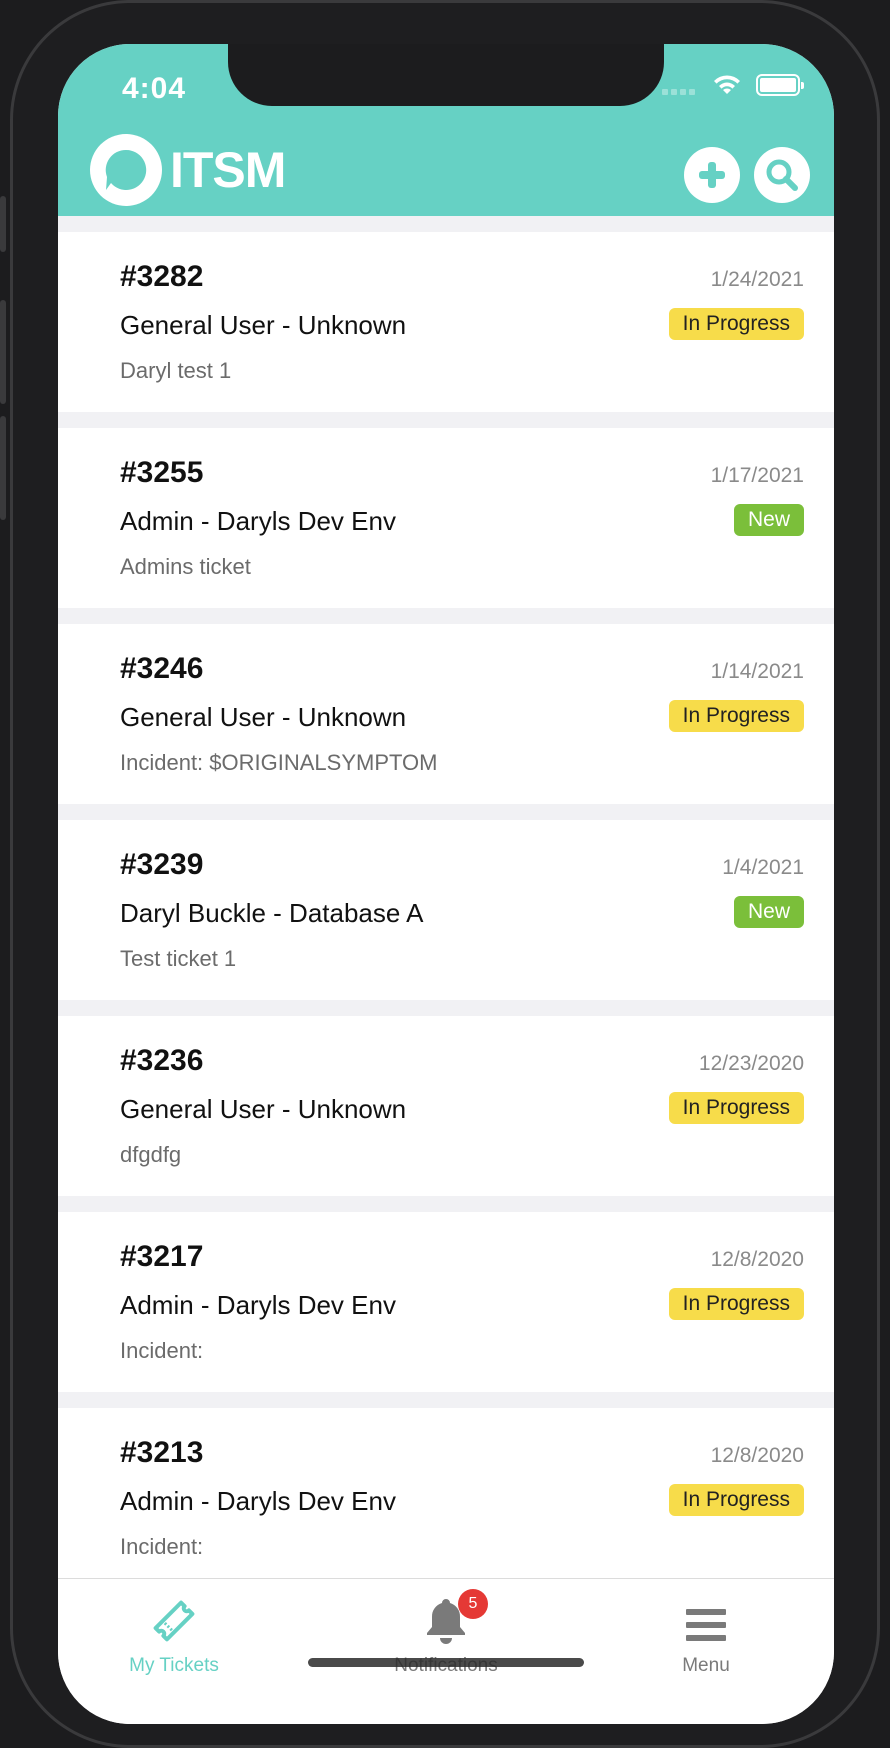 The image size is (890, 1748). I want to click on ticket-id: #3282, so click(162, 276).